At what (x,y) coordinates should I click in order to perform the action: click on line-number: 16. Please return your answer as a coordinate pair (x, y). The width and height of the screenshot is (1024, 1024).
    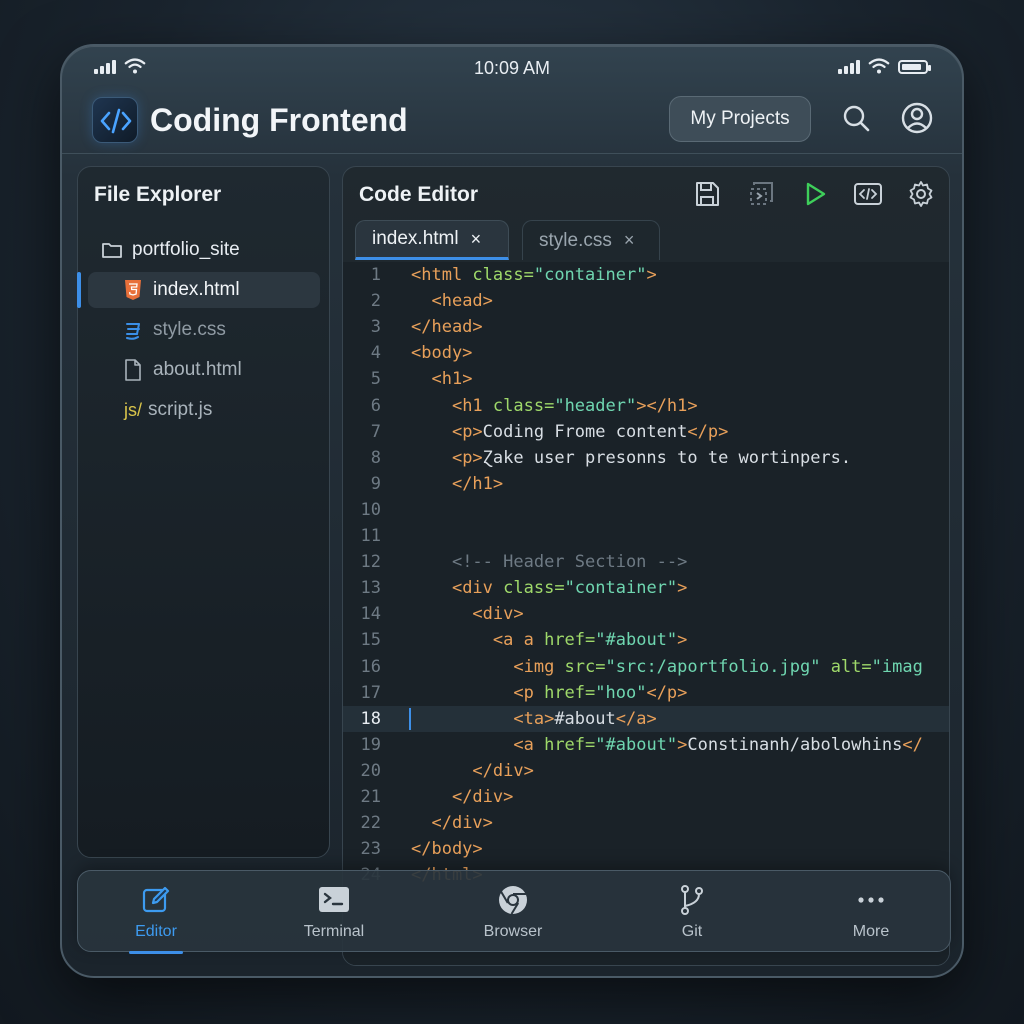
    Looking at the image, I should click on (370, 666).